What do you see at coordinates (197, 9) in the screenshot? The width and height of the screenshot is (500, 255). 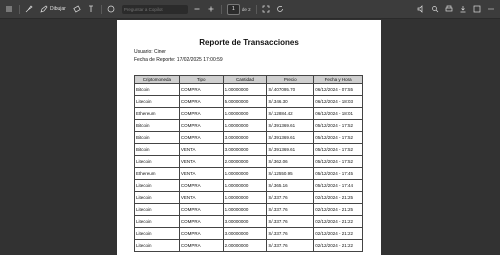 I see `zoom-out-button` at bounding box center [197, 9].